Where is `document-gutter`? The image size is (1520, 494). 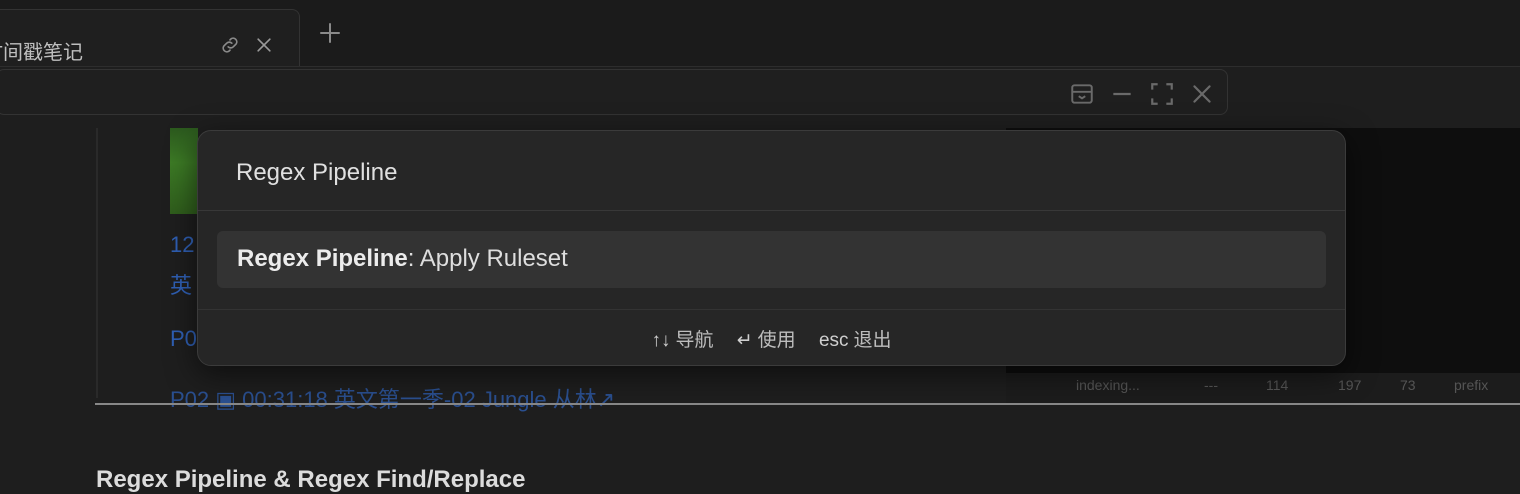
document-gutter is located at coordinates (97, 263).